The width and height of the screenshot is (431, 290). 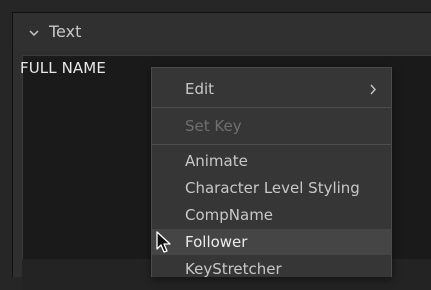 I want to click on menu-item-follower: Follower, so click(x=271, y=242).